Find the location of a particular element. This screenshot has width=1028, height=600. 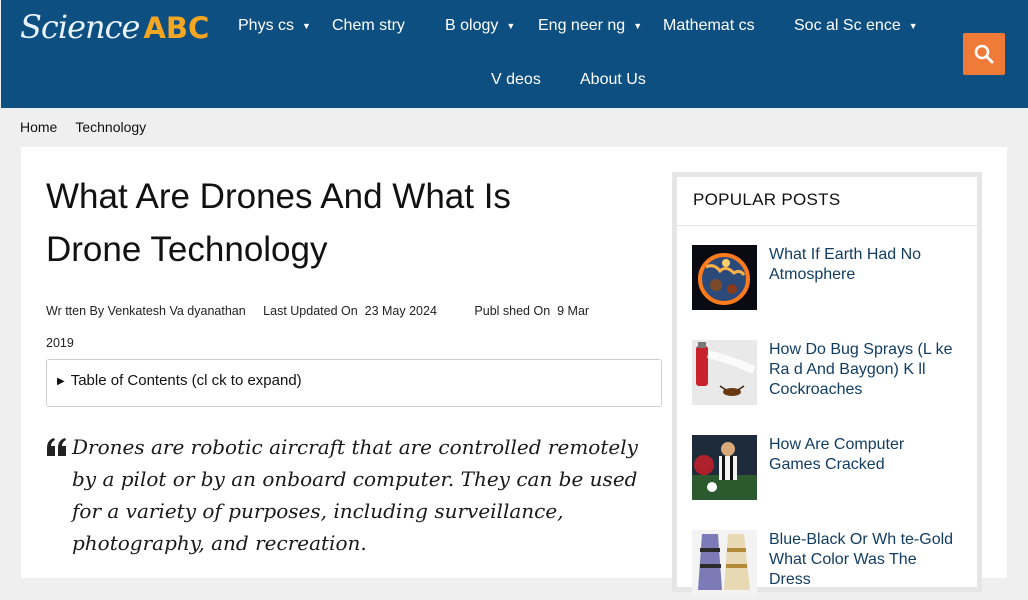

nav-item-physics: Phys cs ▼ is located at coordinates (274, 26).